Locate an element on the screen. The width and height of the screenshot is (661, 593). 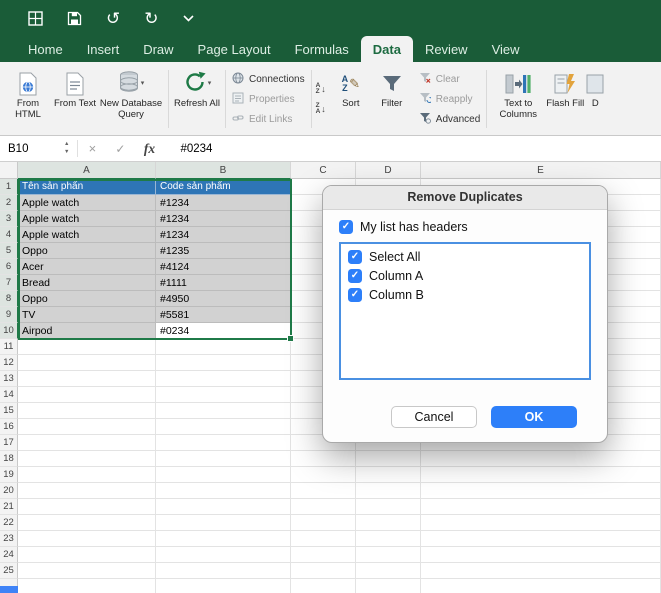
row-header-25: 25 is located at coordinates (9, 571).